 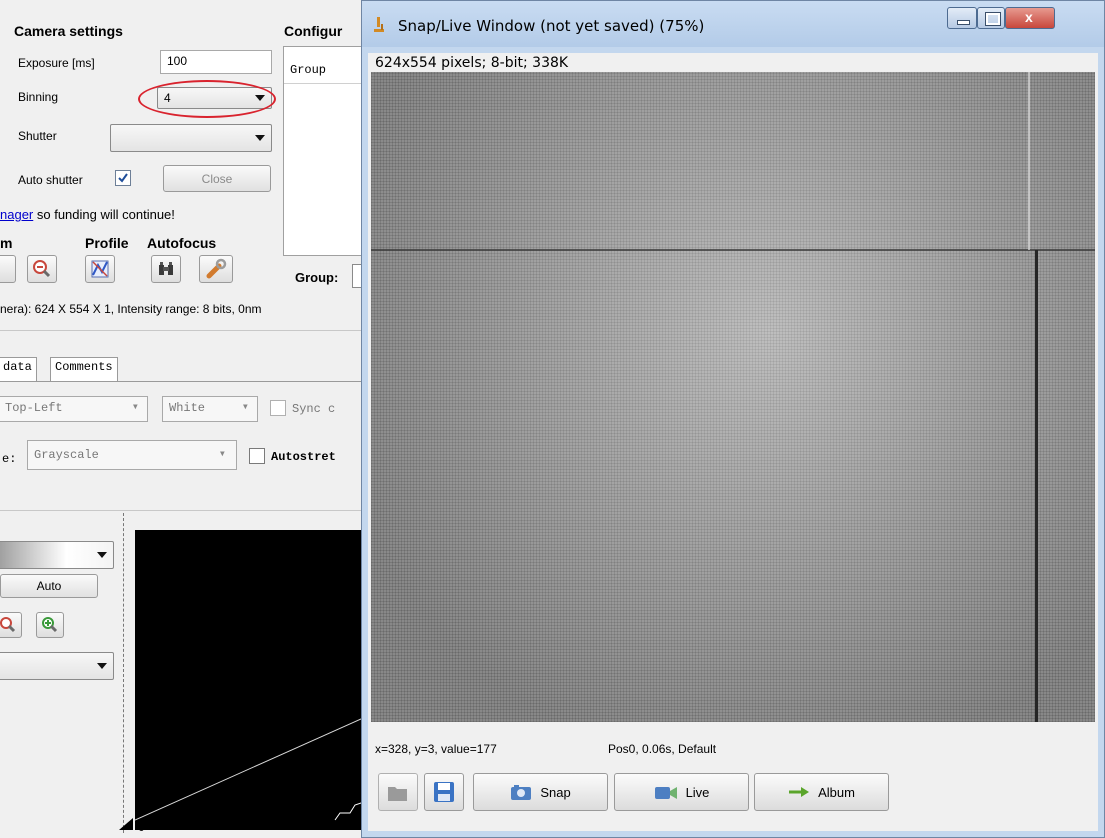 I want to click on profile-label: Profile, so click(x=107, y=243).